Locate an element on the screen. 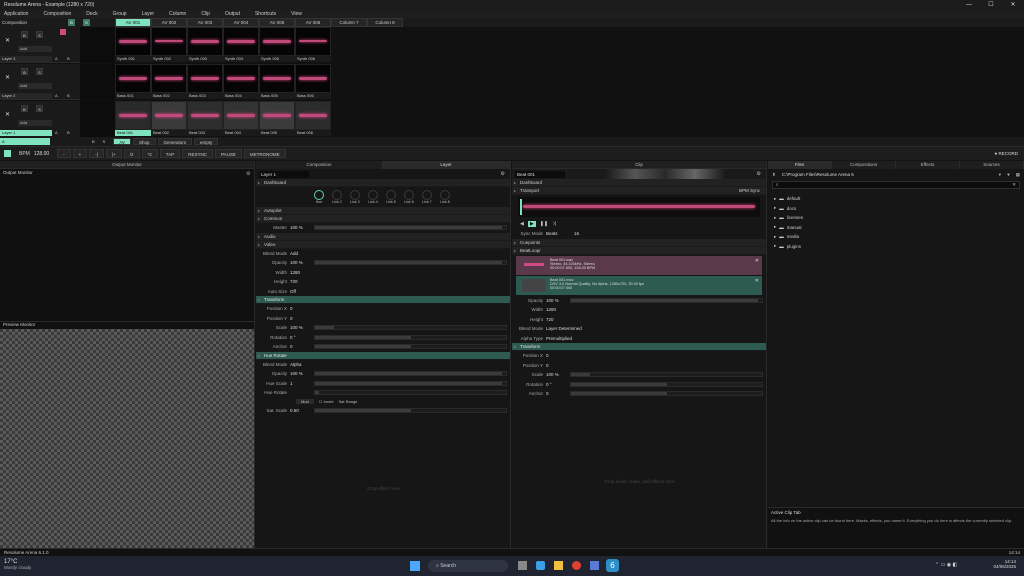 The height and width of the screenshot is (576, 1024). param-value: 0.50 is located at coordinates (302, 410).